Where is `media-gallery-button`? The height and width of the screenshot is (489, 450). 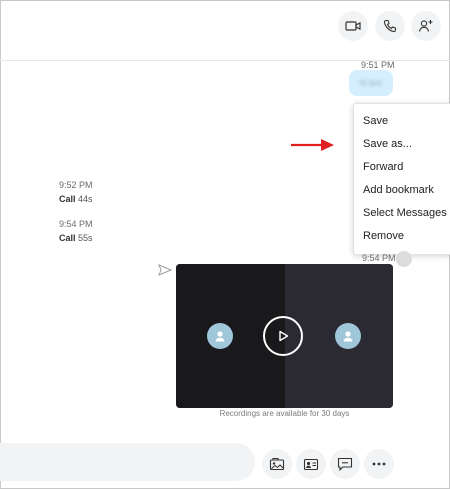
media-gallery-button is located at coordinates (277, 464).